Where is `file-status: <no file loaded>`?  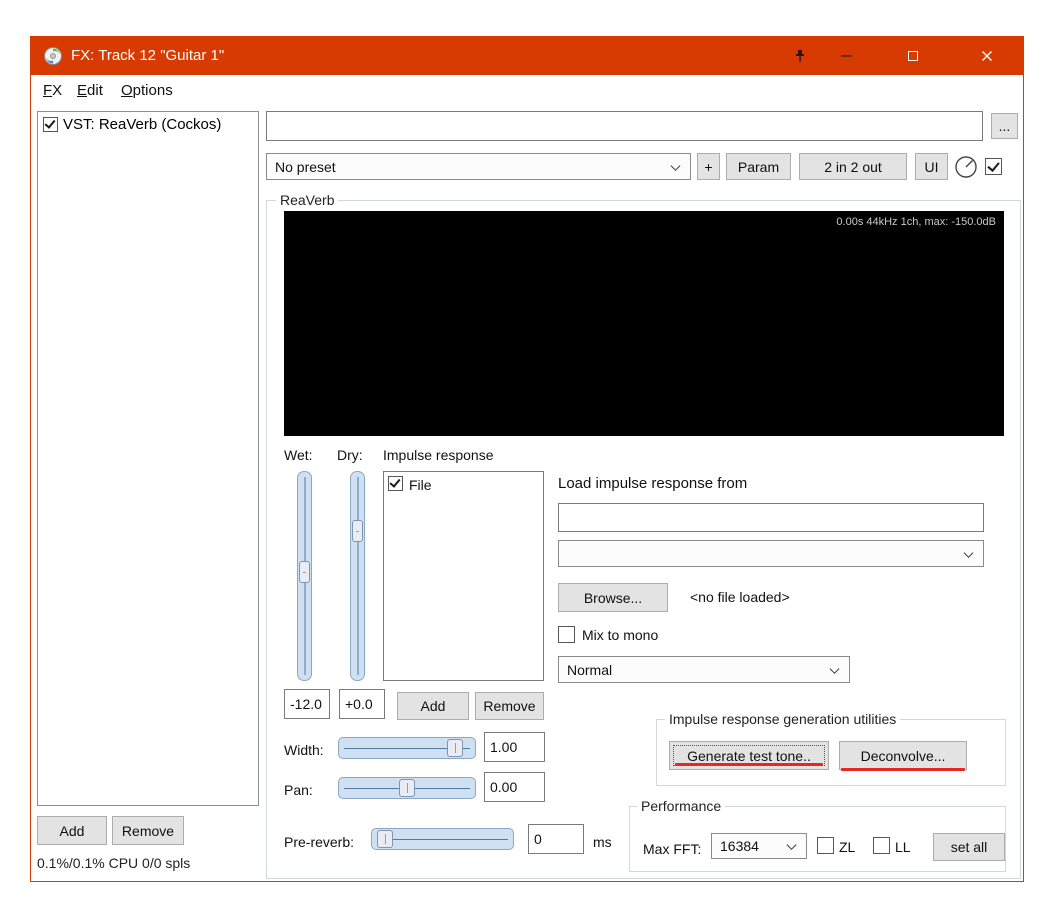 file-status: <no file loaded> is located at coordinates (740, 597).